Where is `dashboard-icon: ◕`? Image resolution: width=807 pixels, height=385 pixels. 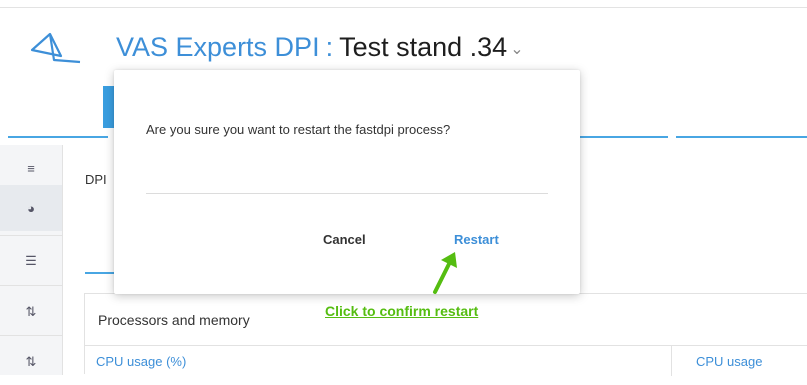
dashboard-icon: ◕ is located at coordinates (31, 208).